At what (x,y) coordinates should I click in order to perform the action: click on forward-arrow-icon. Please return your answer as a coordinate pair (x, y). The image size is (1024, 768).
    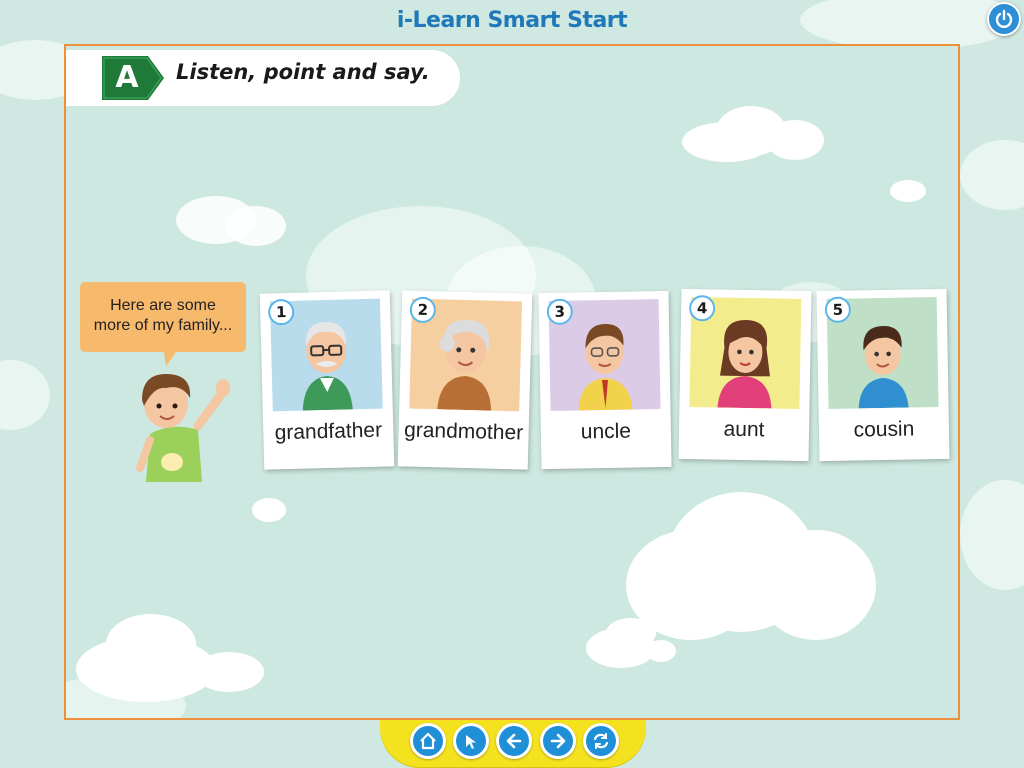
    Looking at the image, I should click on (558, 741).